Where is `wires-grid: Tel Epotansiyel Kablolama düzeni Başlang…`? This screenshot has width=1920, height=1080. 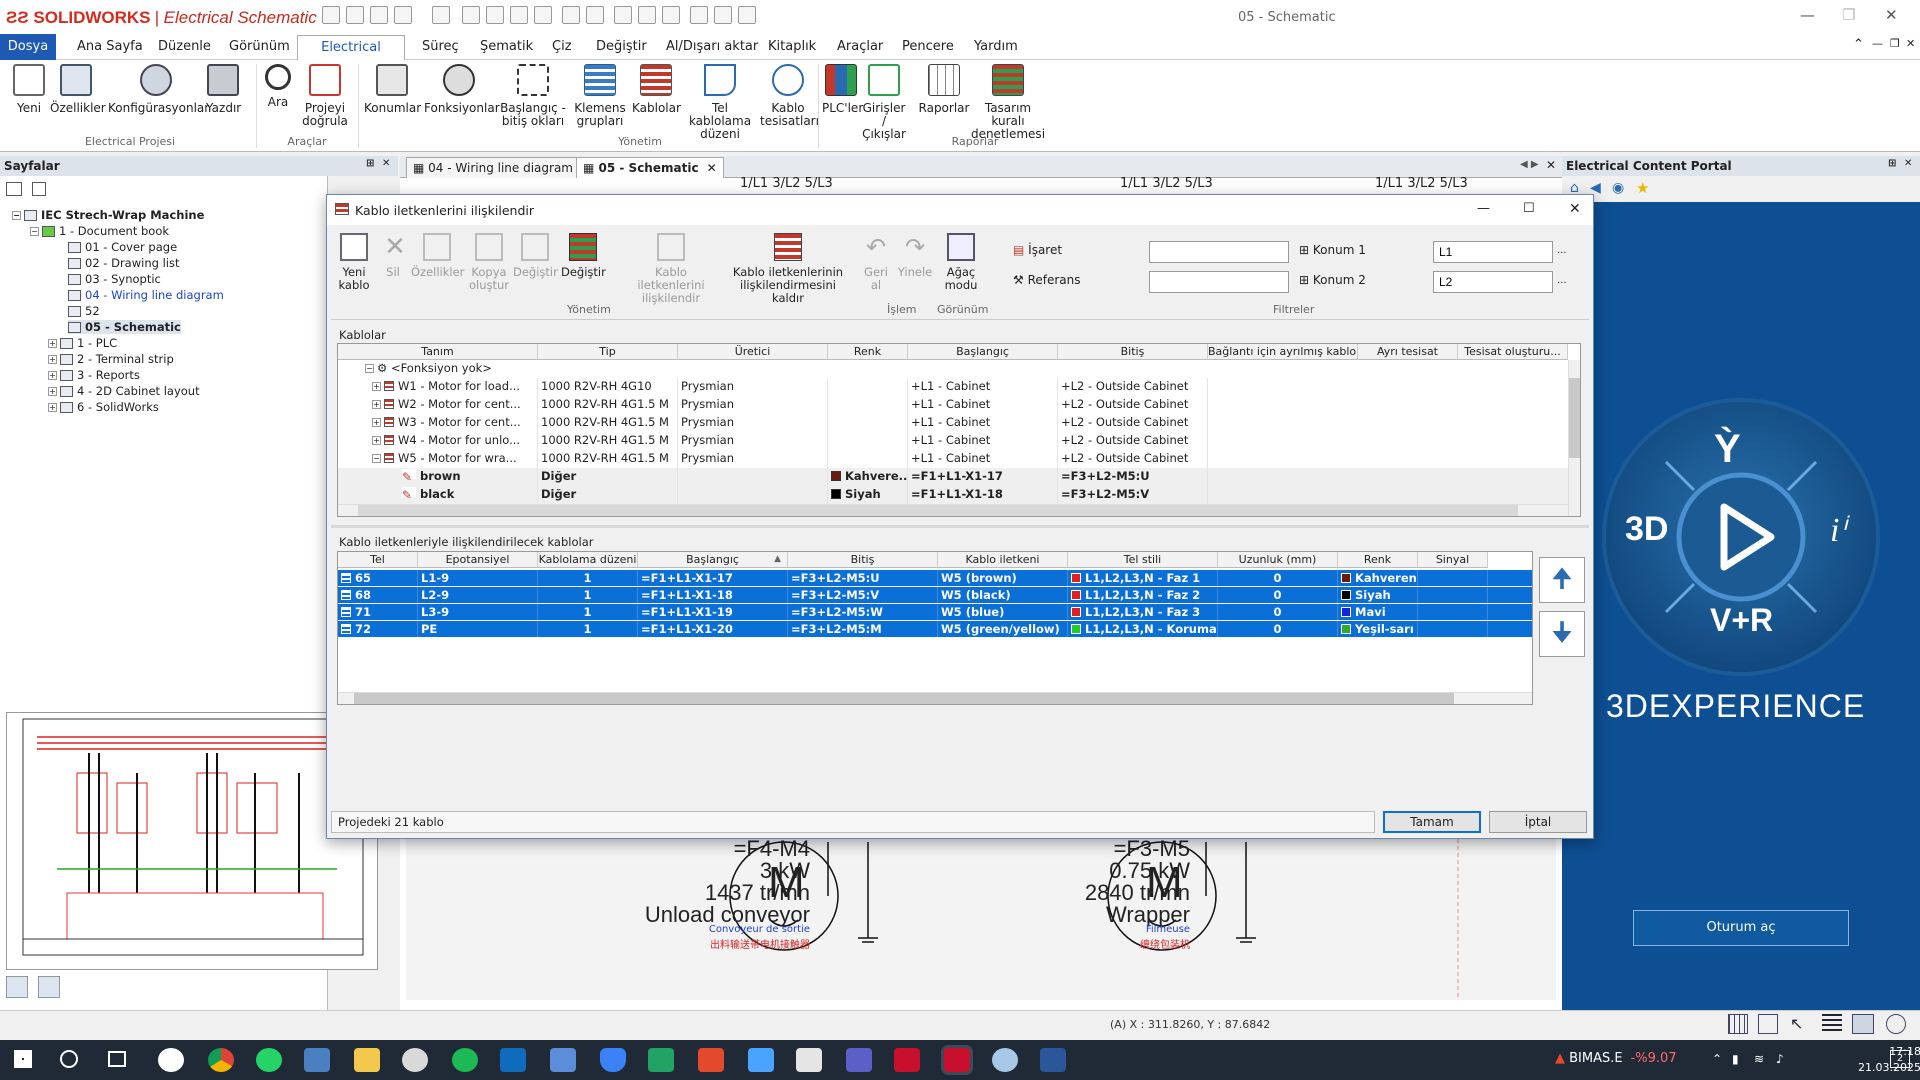
wires-grid: Tel Epotansiyel Kablolama düzeni Başlang… is located at coordinates (935, 628).